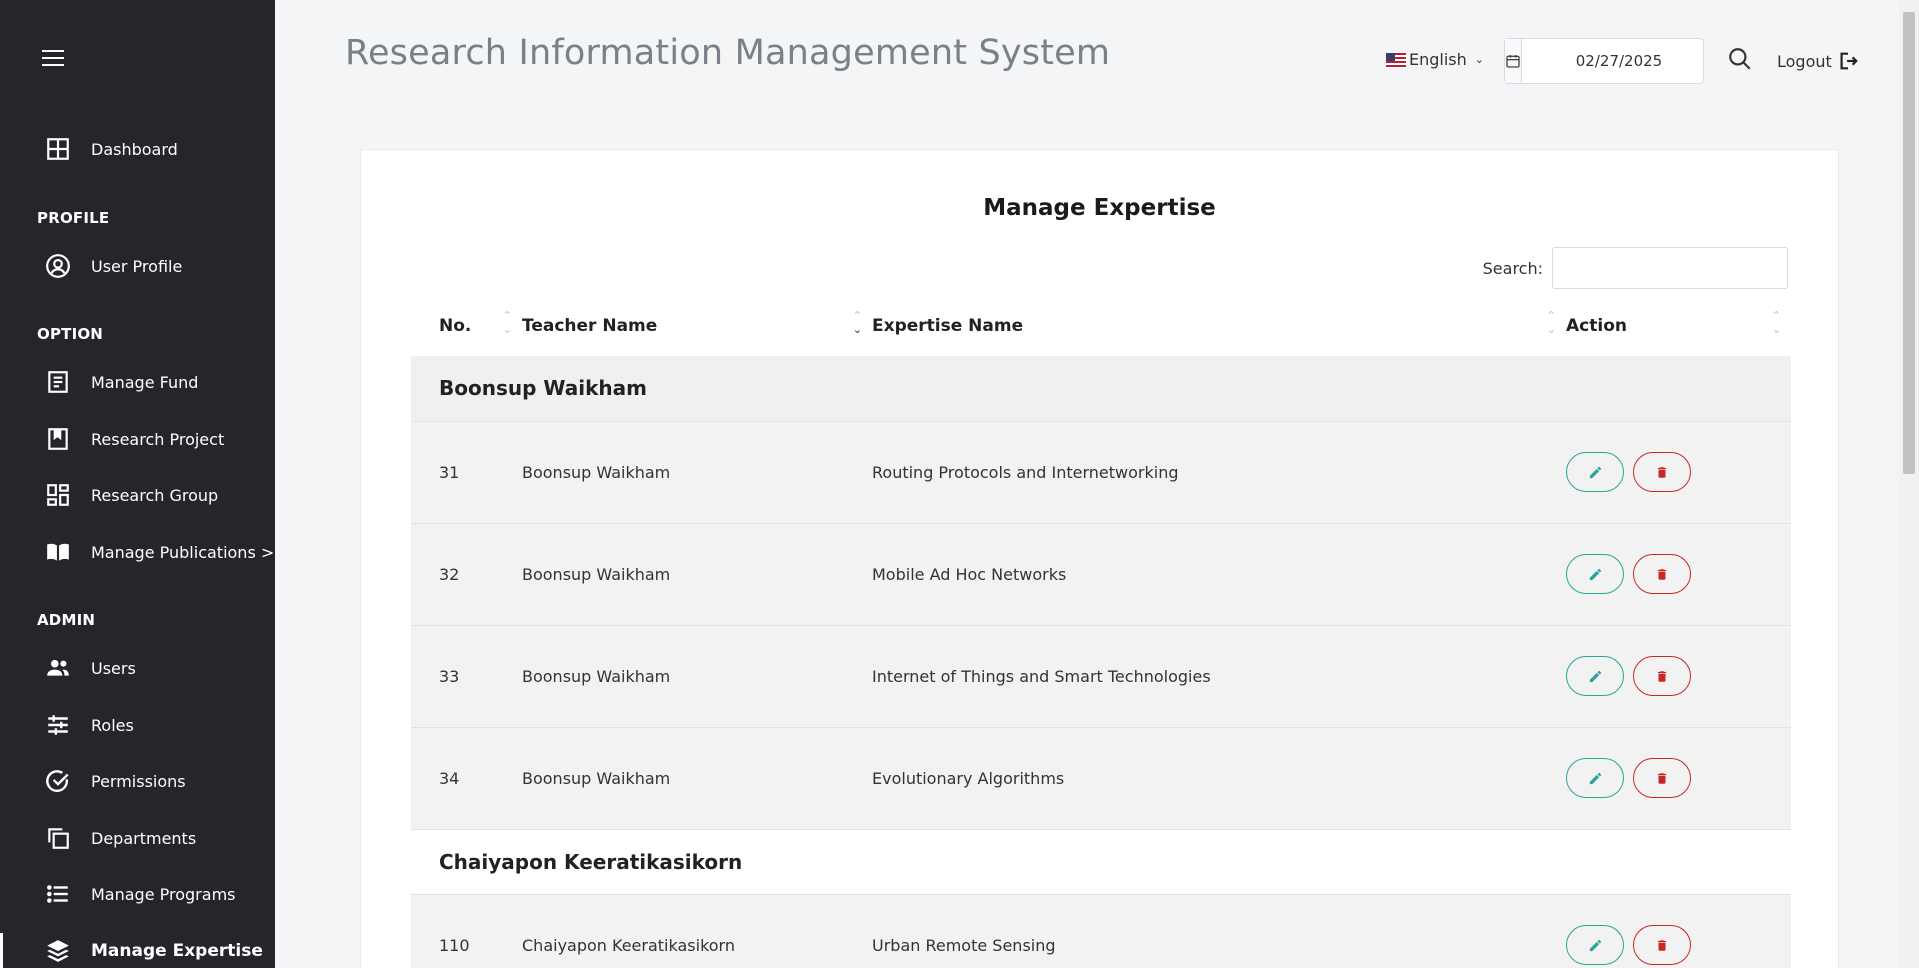 The height and width of the screenshot is (968, 1919). What do you see at coordinates (1219, 574) in the screenshot?
I see `cell-expertise: Mobile Ad Hoc Networks` at bounding box center [1219, 574].